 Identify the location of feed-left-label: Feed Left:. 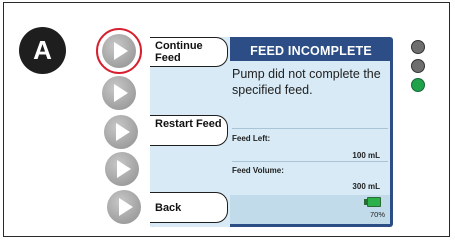
(251, 138).